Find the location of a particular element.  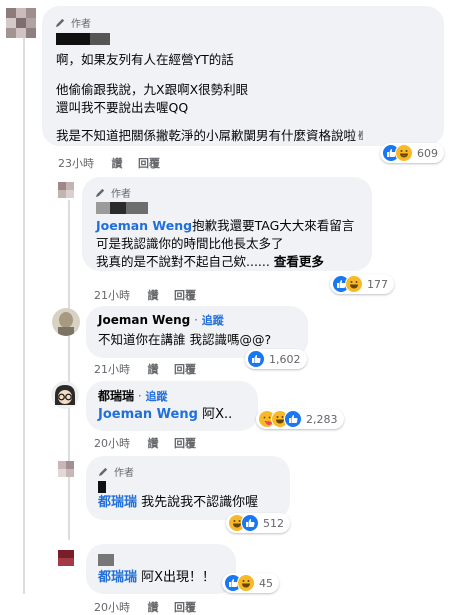

reaction-count: 2,283 is located at coordinates (322, 419).